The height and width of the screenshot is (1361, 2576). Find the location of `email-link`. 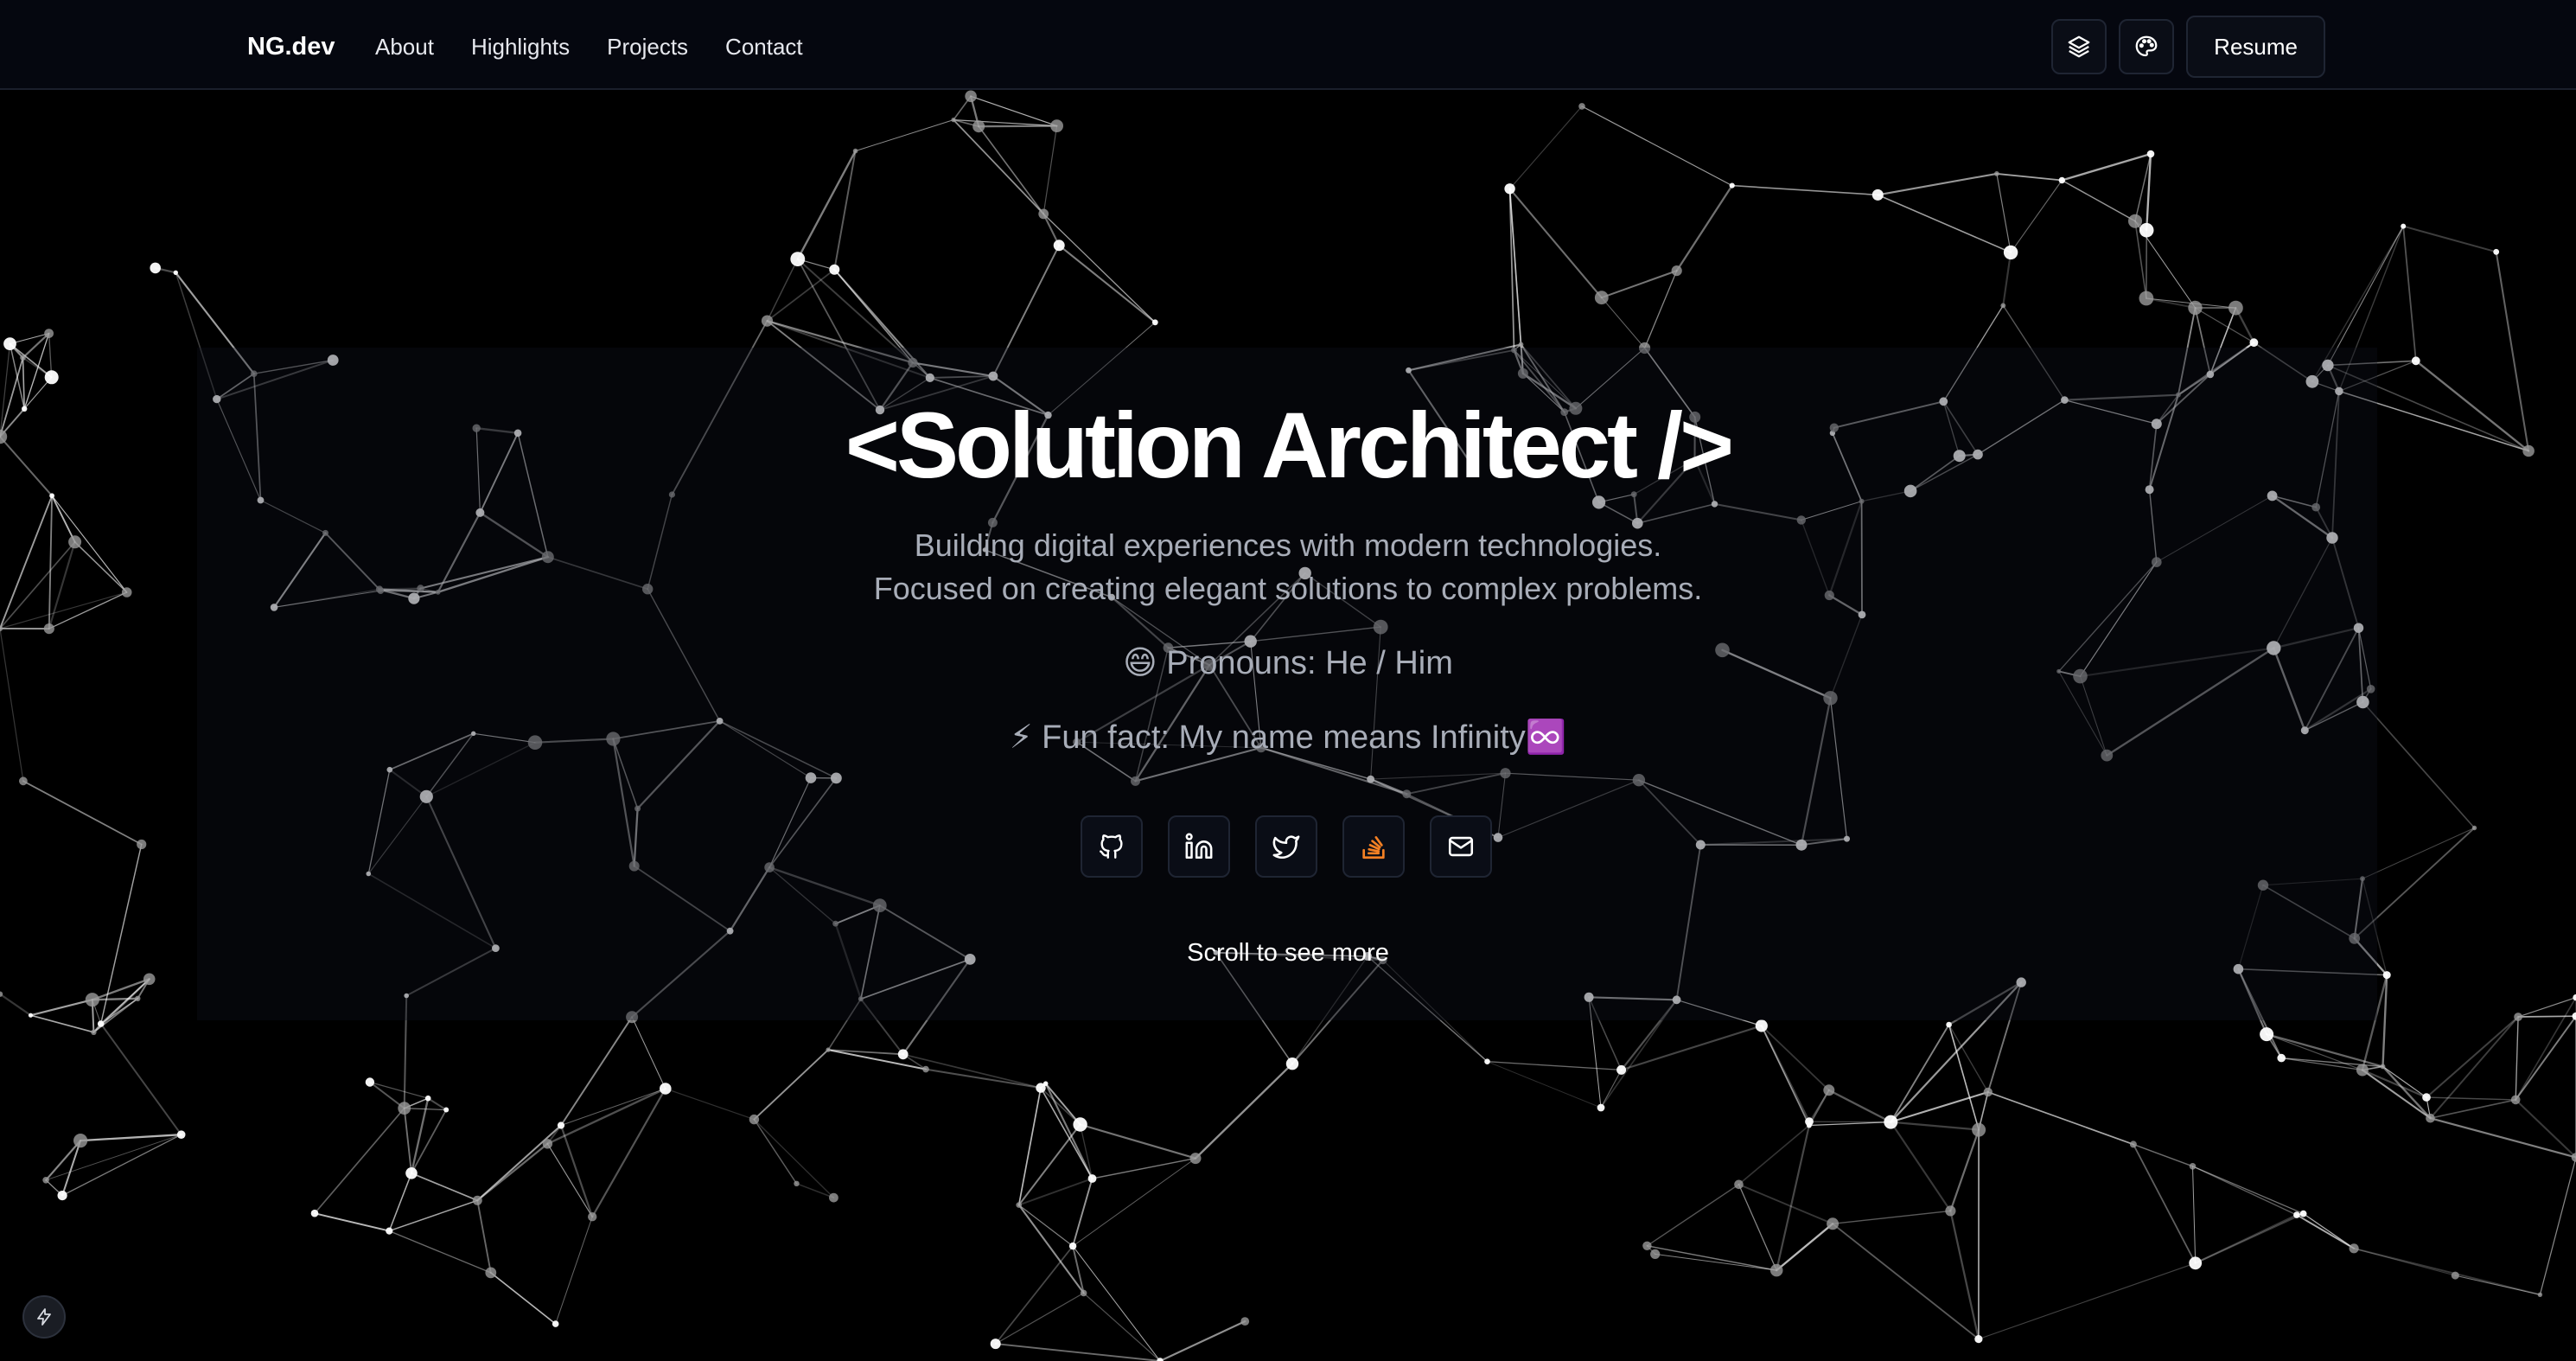

email-link is located at coordinates (1461, 846).